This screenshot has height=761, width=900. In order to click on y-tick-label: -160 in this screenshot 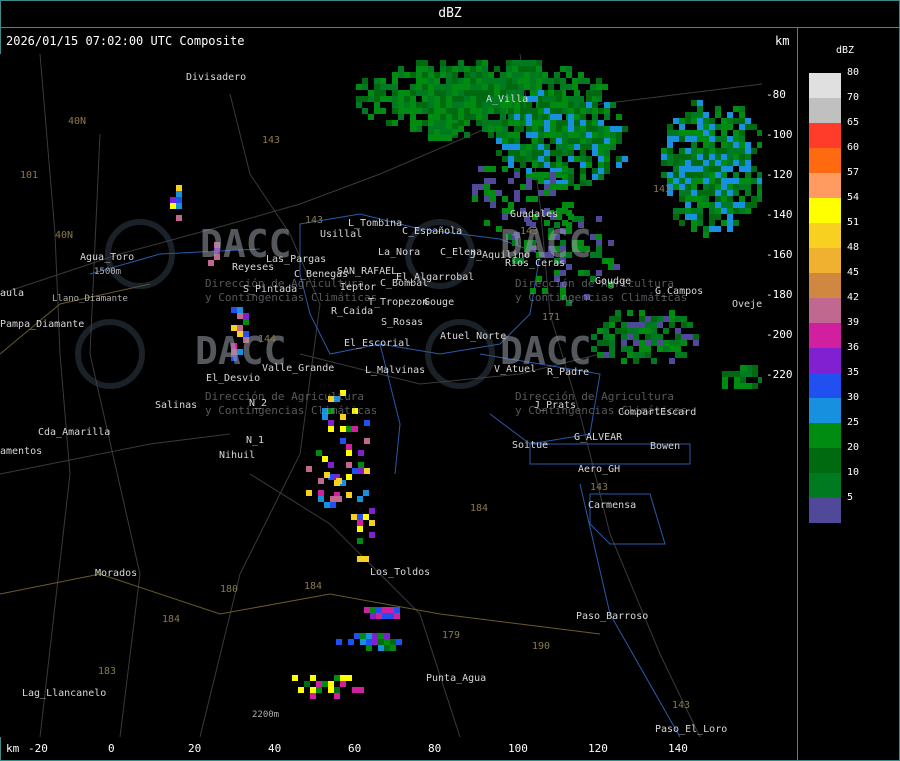, I will do `click(779, 254)`.